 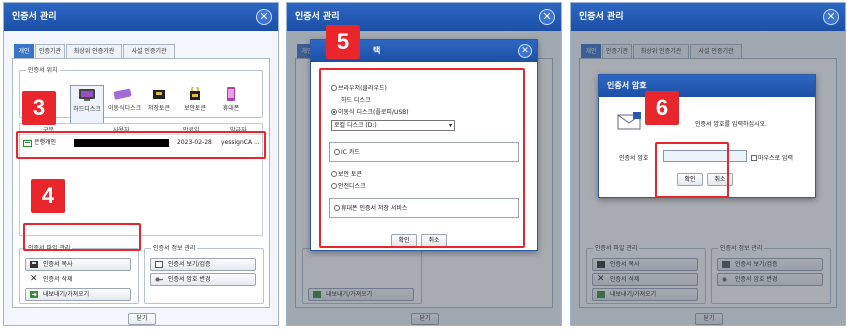 I want to click on delete-cert-label: 인증서 삭제, so click(x=58, y=279).